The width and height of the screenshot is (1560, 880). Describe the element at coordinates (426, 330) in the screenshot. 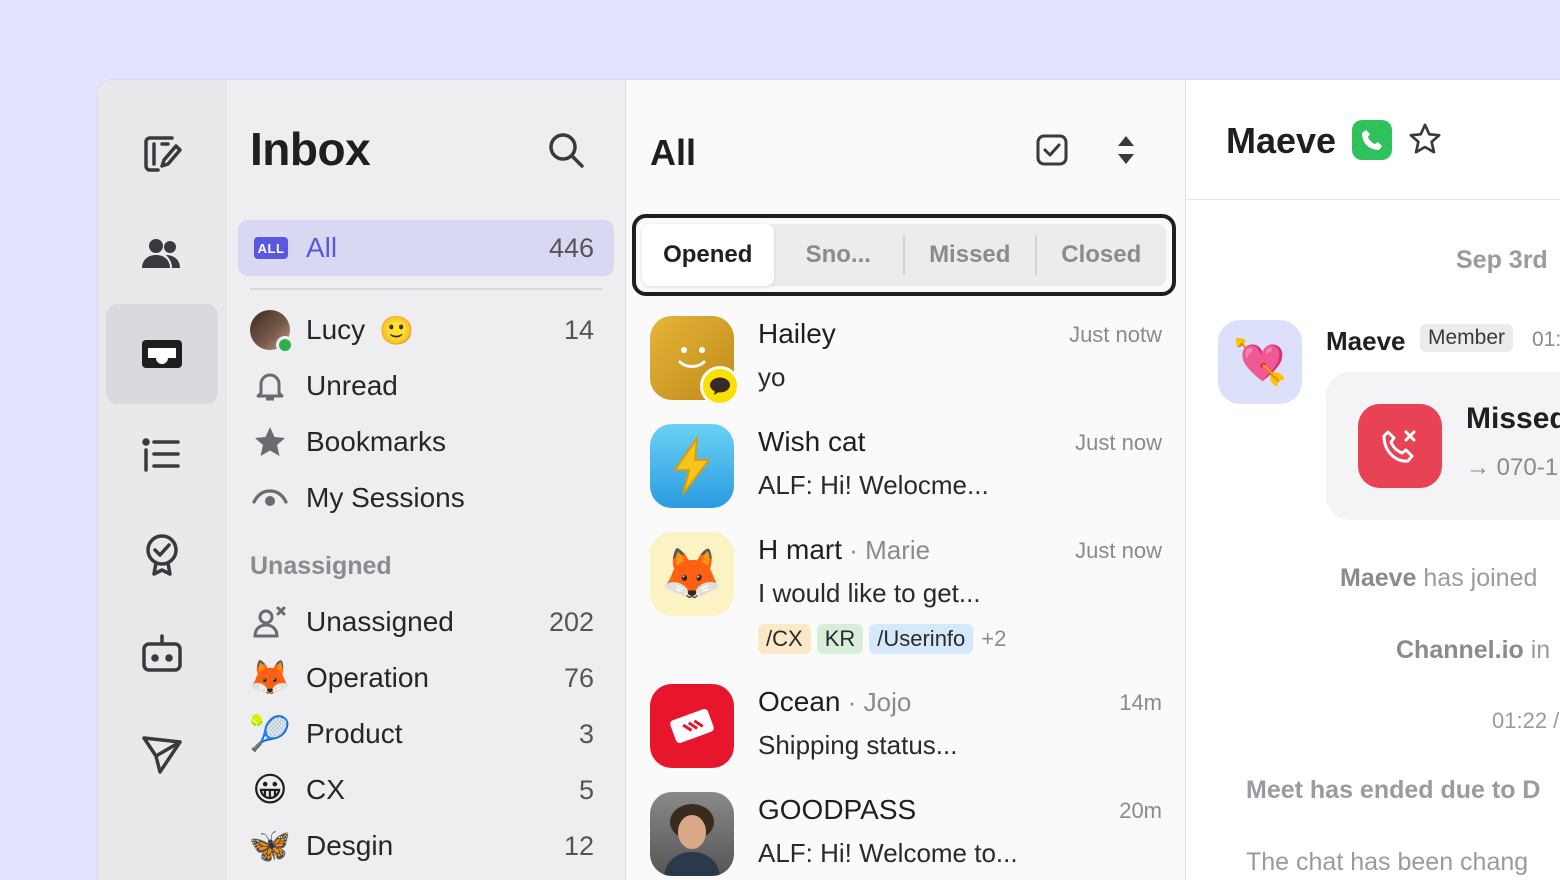

I see `sidebar-item-lucy: Lucy 🙂 14` at that location.